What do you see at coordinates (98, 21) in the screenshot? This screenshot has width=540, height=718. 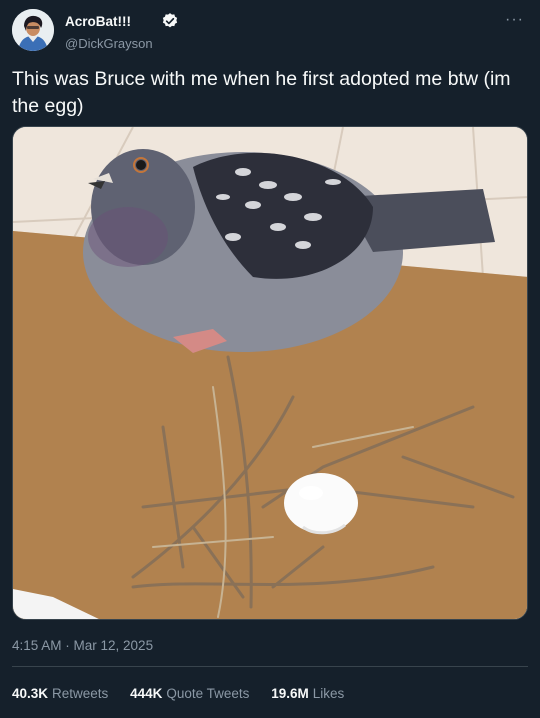 I see `display-name: AcroBat!!!` at bounding box center [98, 21].